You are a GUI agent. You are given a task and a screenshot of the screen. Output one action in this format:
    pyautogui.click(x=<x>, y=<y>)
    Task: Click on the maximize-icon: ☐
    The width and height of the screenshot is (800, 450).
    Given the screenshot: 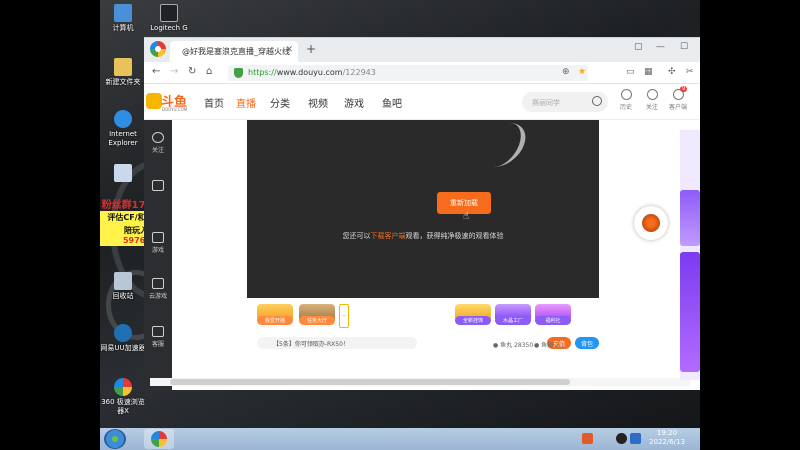 What is the action you would take?
    pyautogui.click(x=684, y=47)
    